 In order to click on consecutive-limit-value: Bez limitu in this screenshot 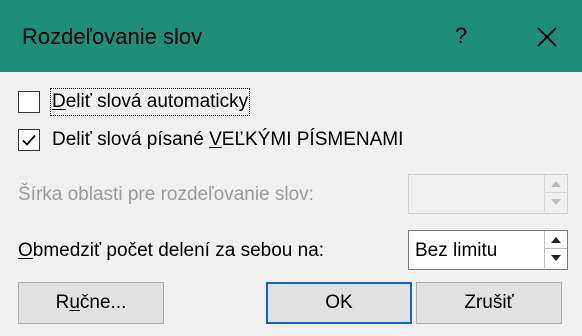, I will do `click(456, 251)`.